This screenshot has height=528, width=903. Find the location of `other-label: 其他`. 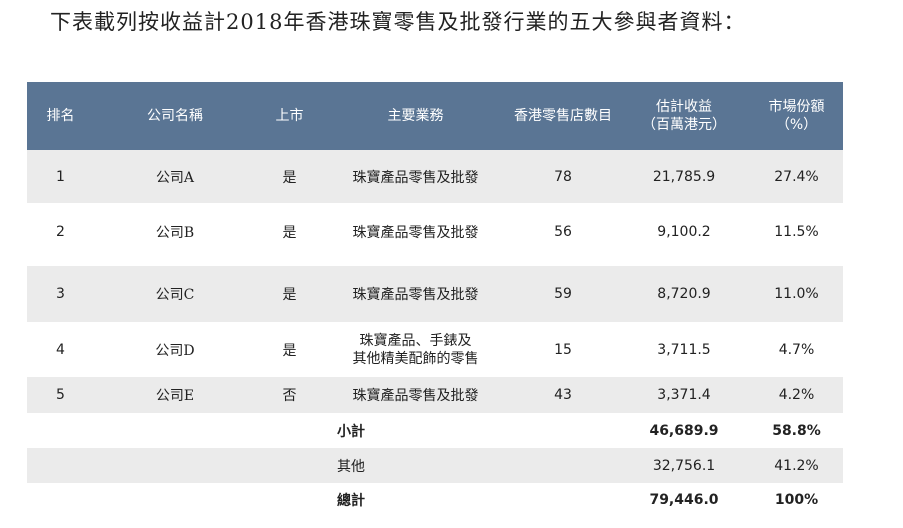

other-label: 其他 is located at coordinates (351, 466).